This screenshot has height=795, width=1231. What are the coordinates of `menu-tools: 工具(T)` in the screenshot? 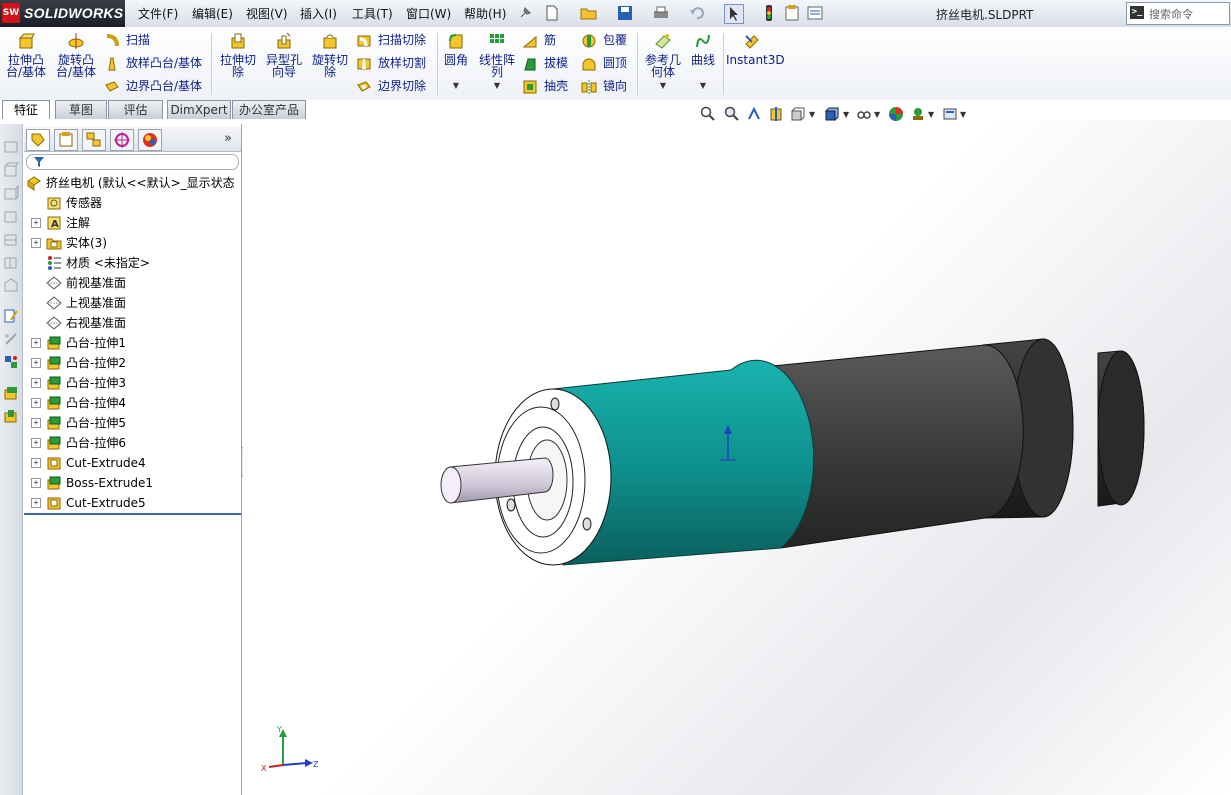 It's located at (372, 13).